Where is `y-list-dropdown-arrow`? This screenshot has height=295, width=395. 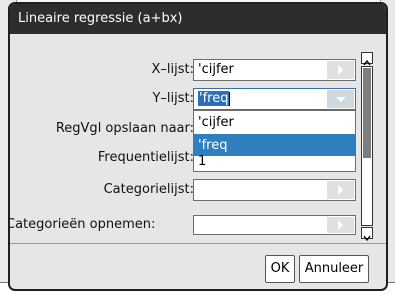
y-list-dropdown-arrow is located at coordinates (340, 99).